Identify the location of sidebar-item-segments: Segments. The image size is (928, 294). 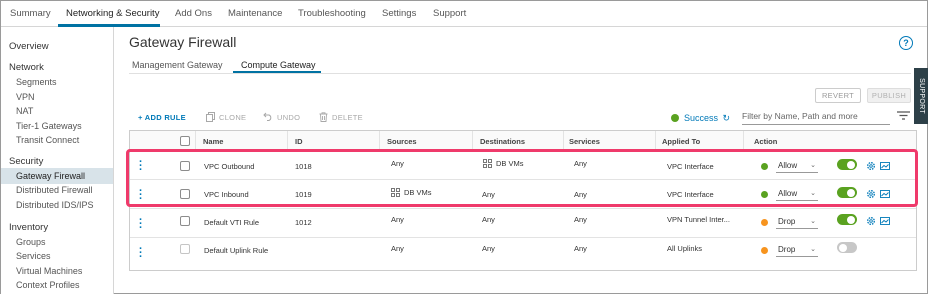
(36, 82).